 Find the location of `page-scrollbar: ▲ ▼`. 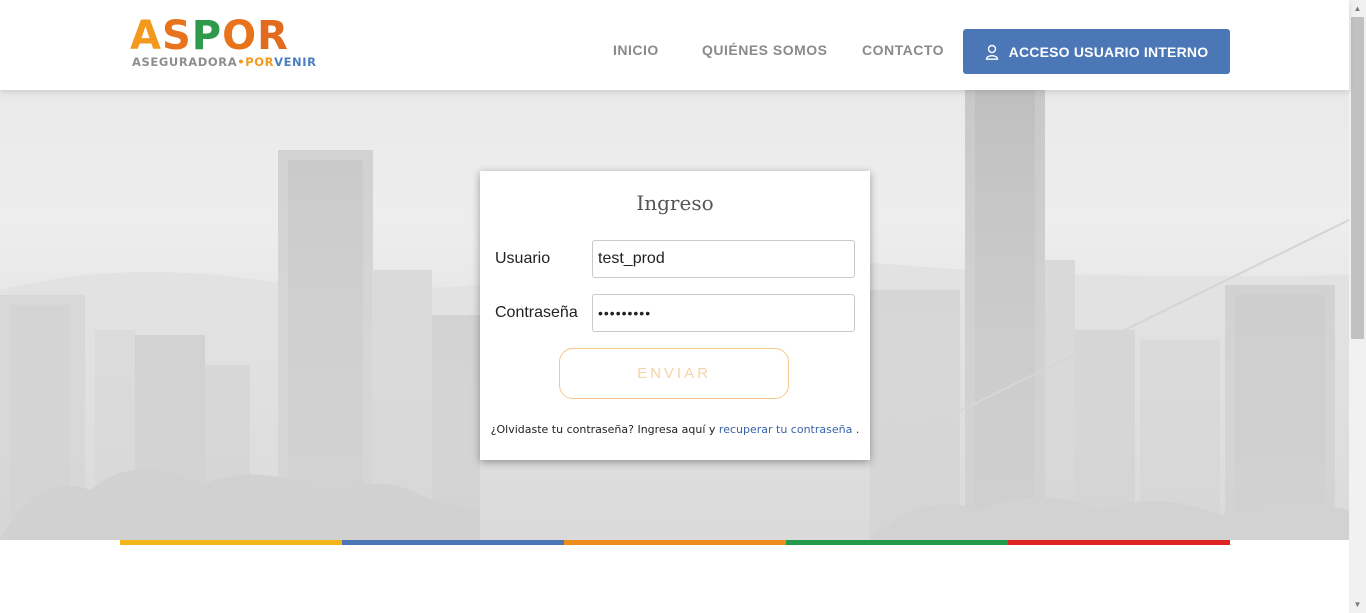

page-scrollbar: ▲ ▼ is located at coordinates (1357, 306).